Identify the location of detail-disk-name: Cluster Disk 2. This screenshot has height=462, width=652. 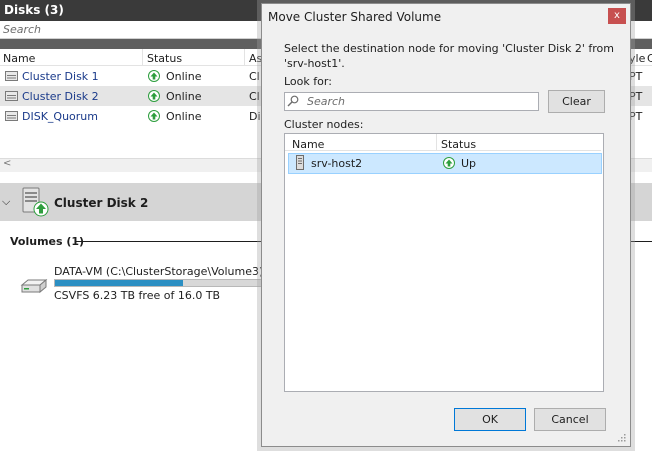
(101, 203).